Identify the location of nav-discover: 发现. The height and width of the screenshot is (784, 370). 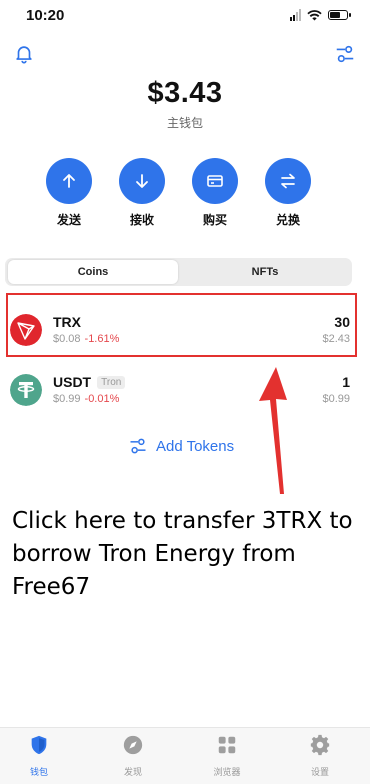
(133, 756).